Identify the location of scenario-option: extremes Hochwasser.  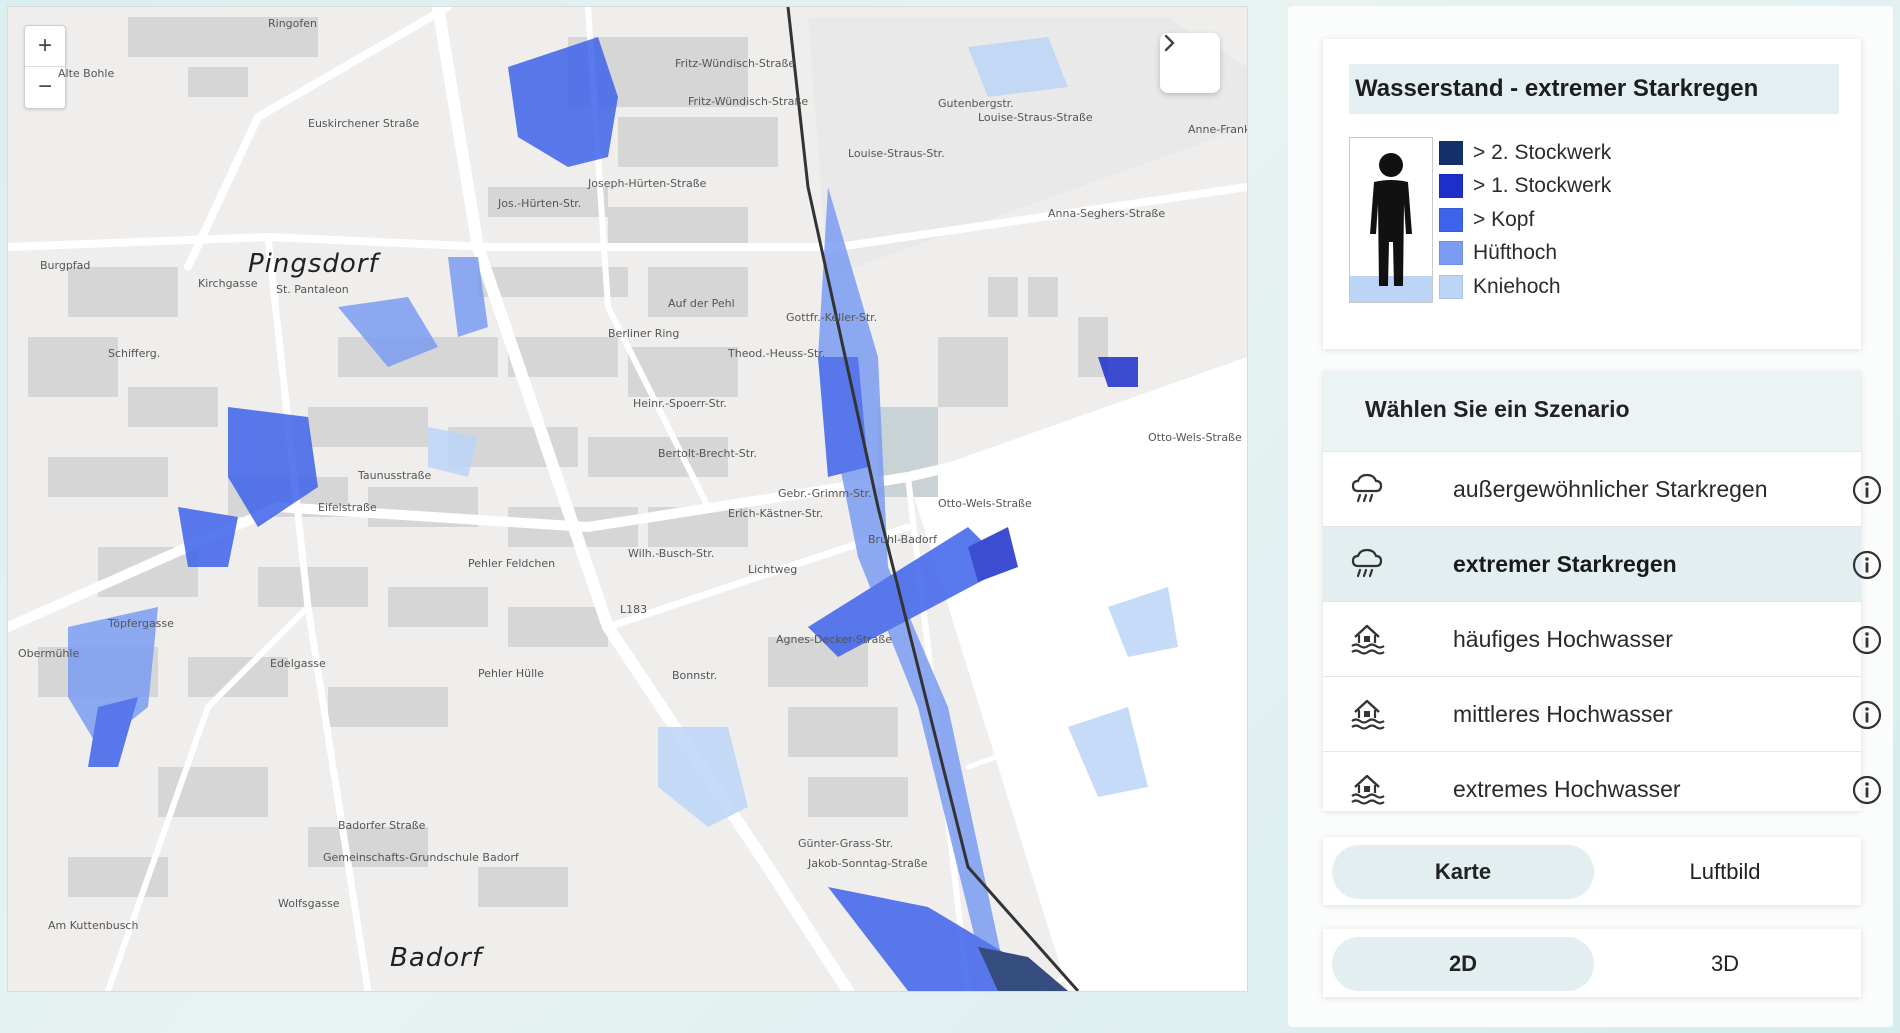
(1602, 788).